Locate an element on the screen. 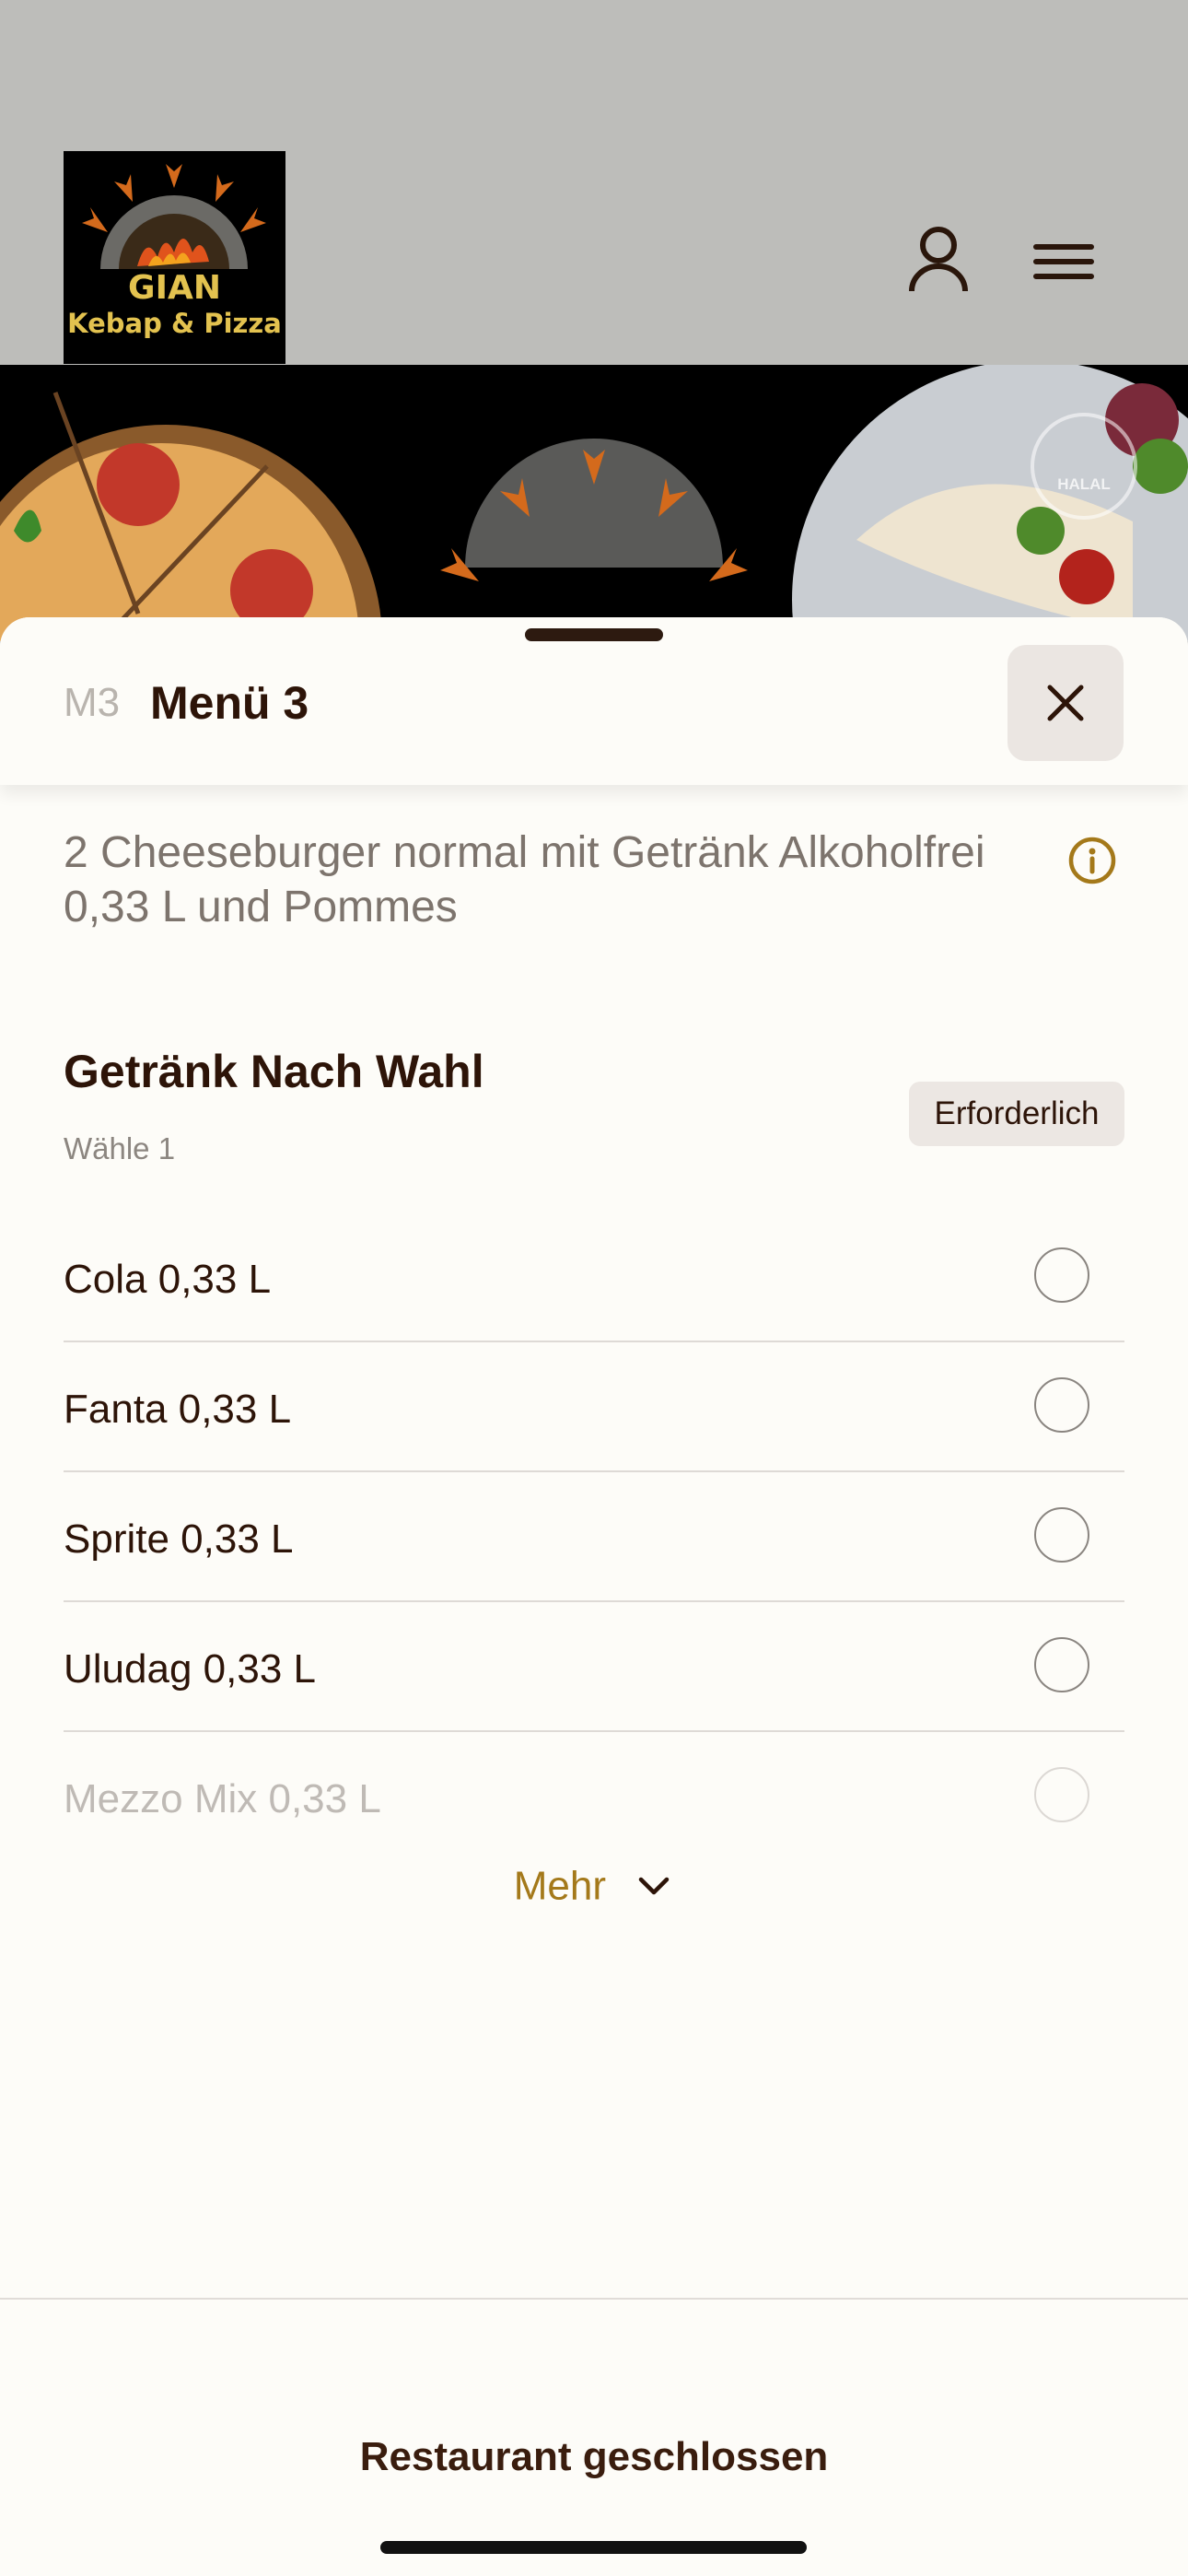 The width and height of the screenshot is (1188, 2576). option-label: Sprite 0,33 L is located at coordinates (179, 1539).